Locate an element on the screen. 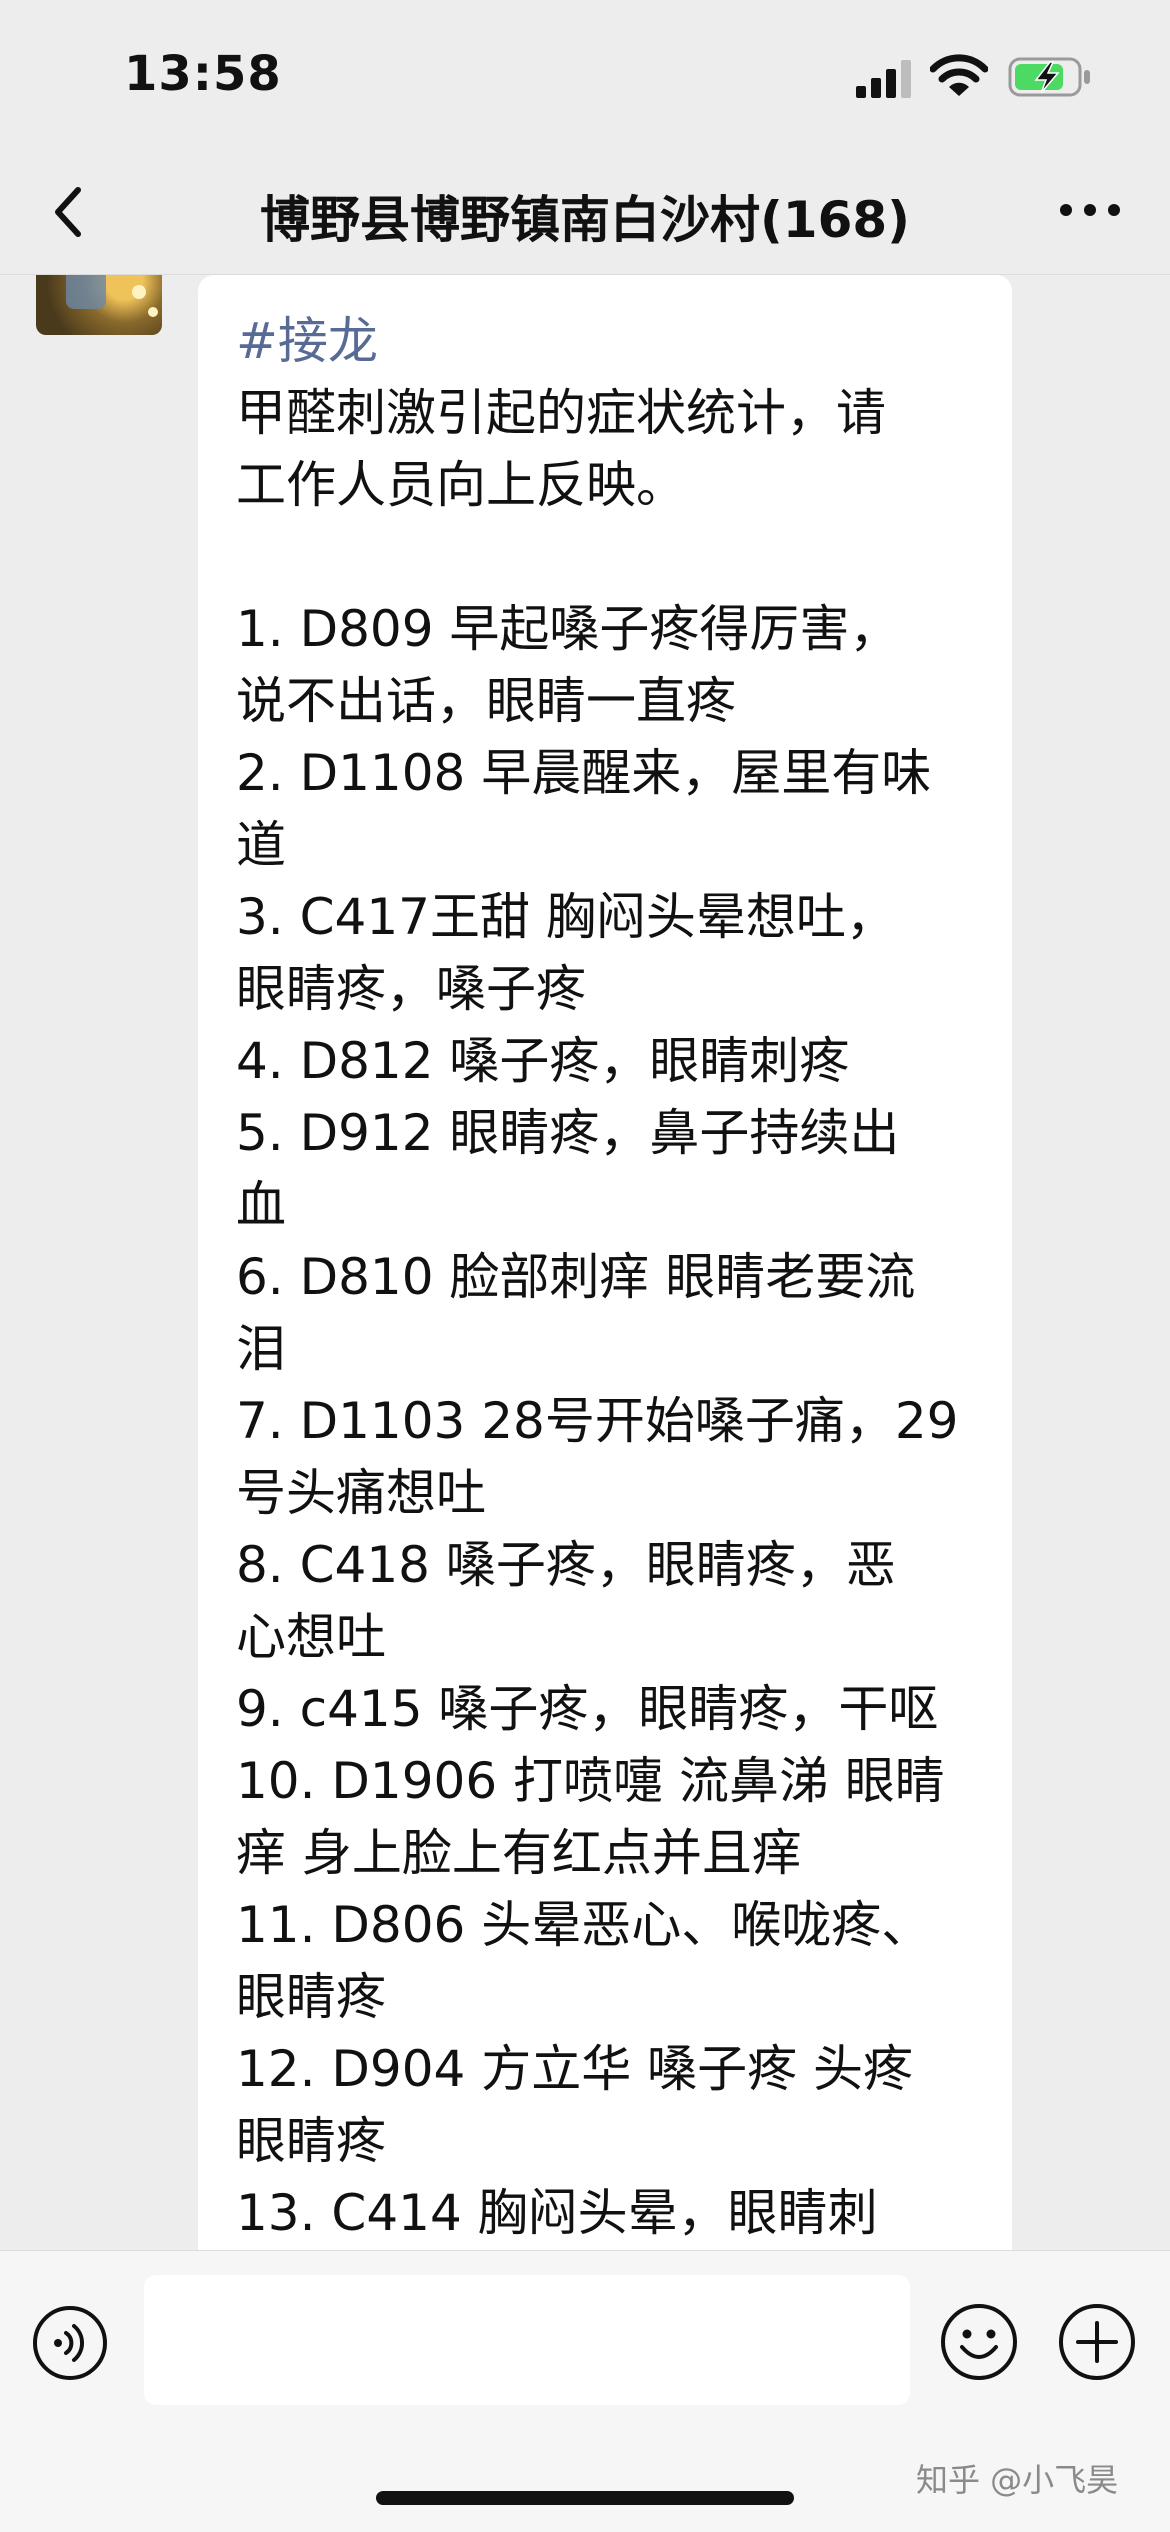 The image size is (1170, 2532). cellular-signal-icon is located at coordinates (883, 79).